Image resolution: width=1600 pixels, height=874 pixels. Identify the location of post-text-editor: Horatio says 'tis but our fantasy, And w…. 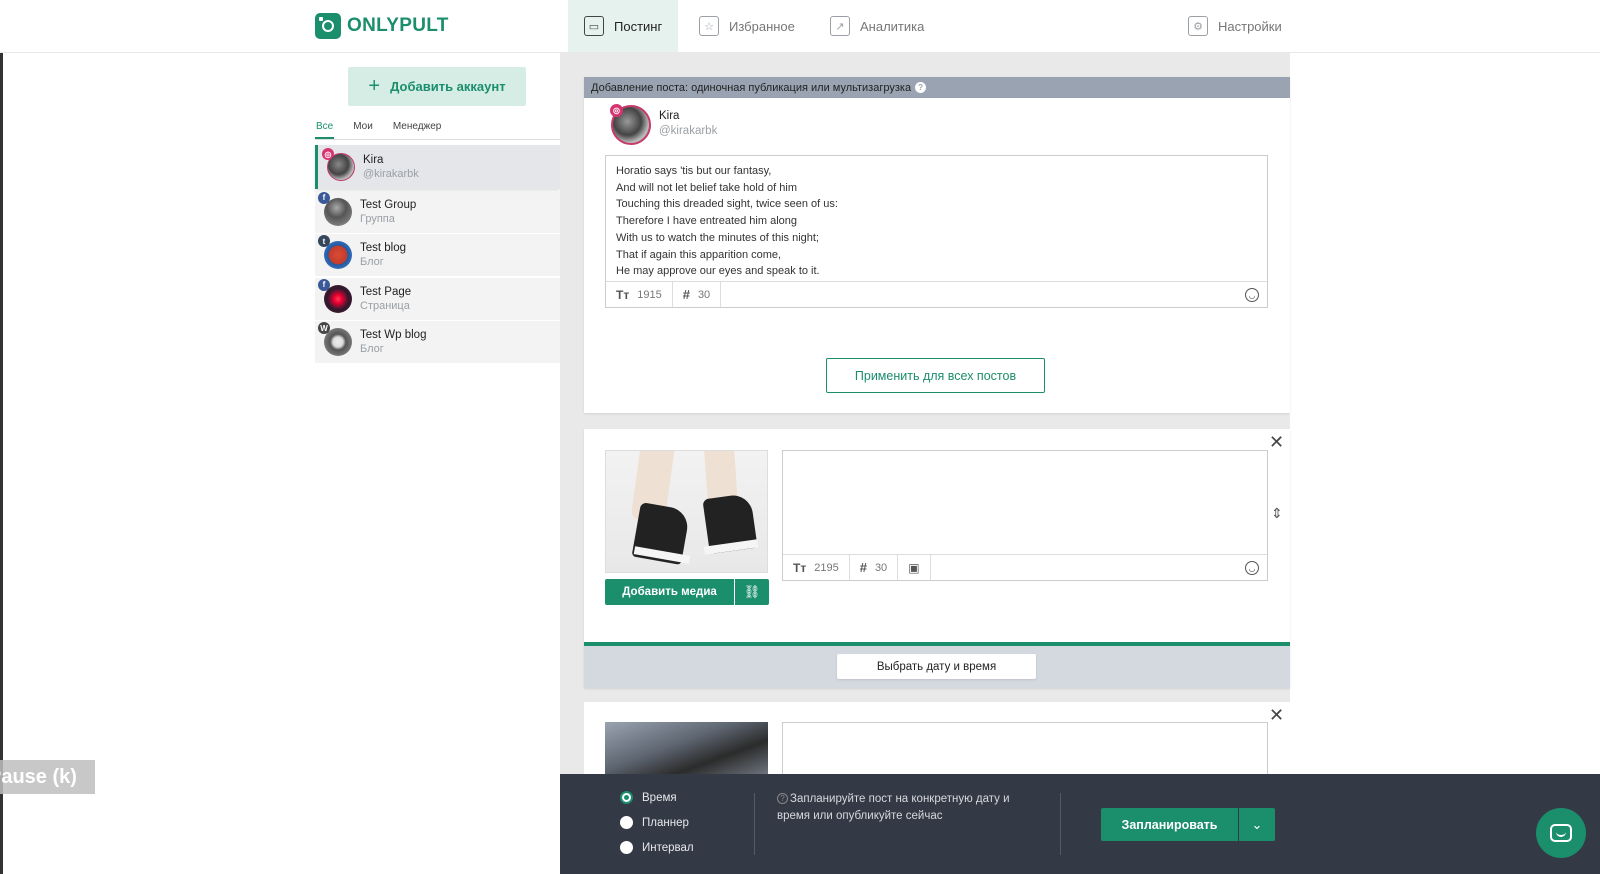
(936, 231).